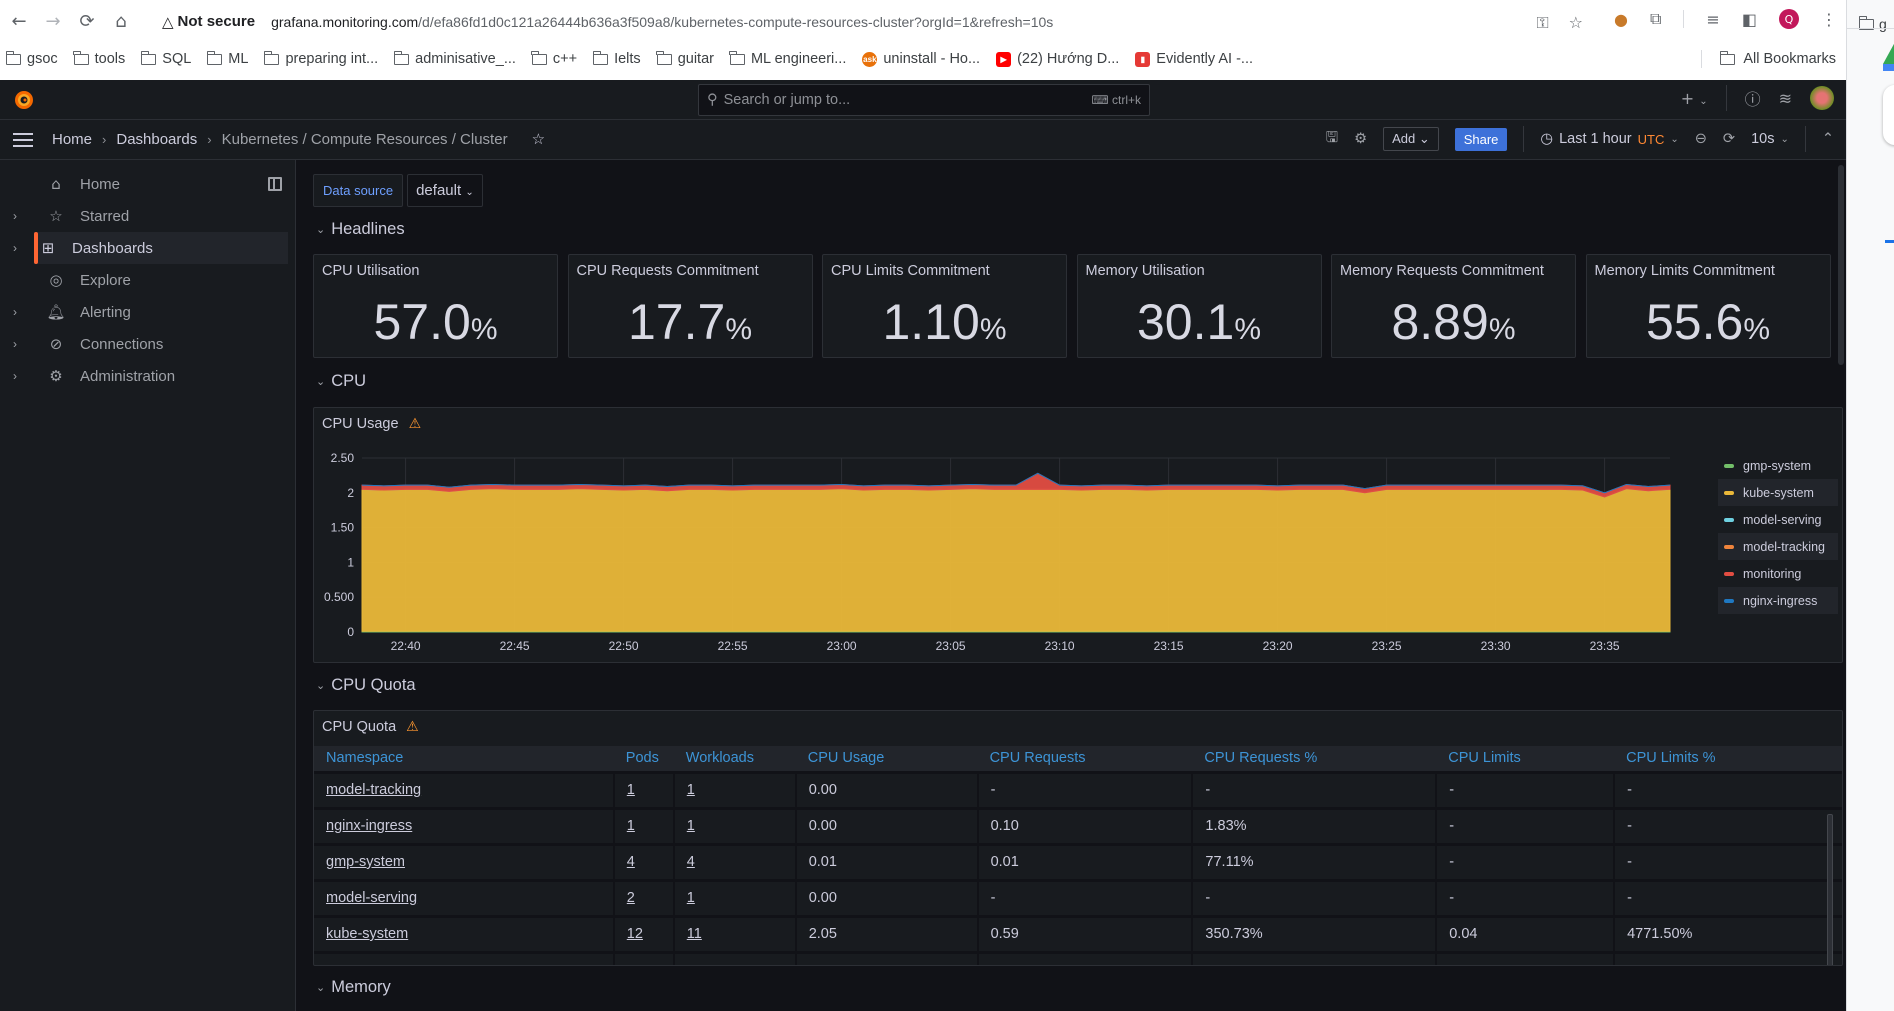  I want to click on bookmark-star-icon: ☆, so click(1576, 23).